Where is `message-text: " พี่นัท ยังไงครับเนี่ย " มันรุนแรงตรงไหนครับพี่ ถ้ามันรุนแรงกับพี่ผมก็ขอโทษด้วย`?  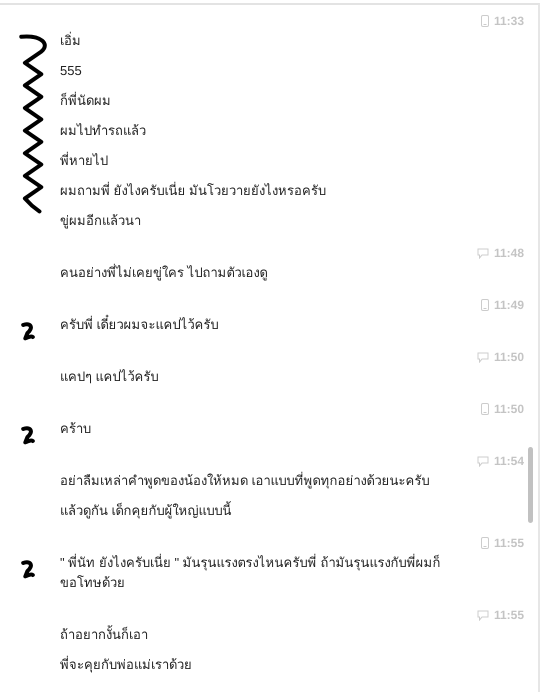
message-text: " พี่นัท ยังไงครับเนี่ย " มันรุนแรงตรงไหนครับพี่ ถ้ามันรุนแรงกับพี่ผมก็ขอโทษด้วย is located at coordinates (251, 572).